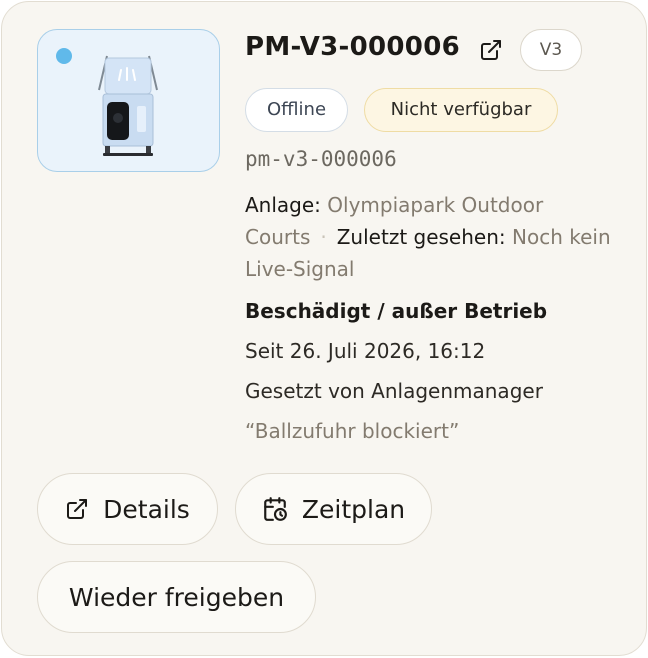 The image size is (648, 658). What do you see at coordinates (353, 509) in the screenshot?
I see `schedule-button-label: Zeitplan` at bounding box center [353, 509].